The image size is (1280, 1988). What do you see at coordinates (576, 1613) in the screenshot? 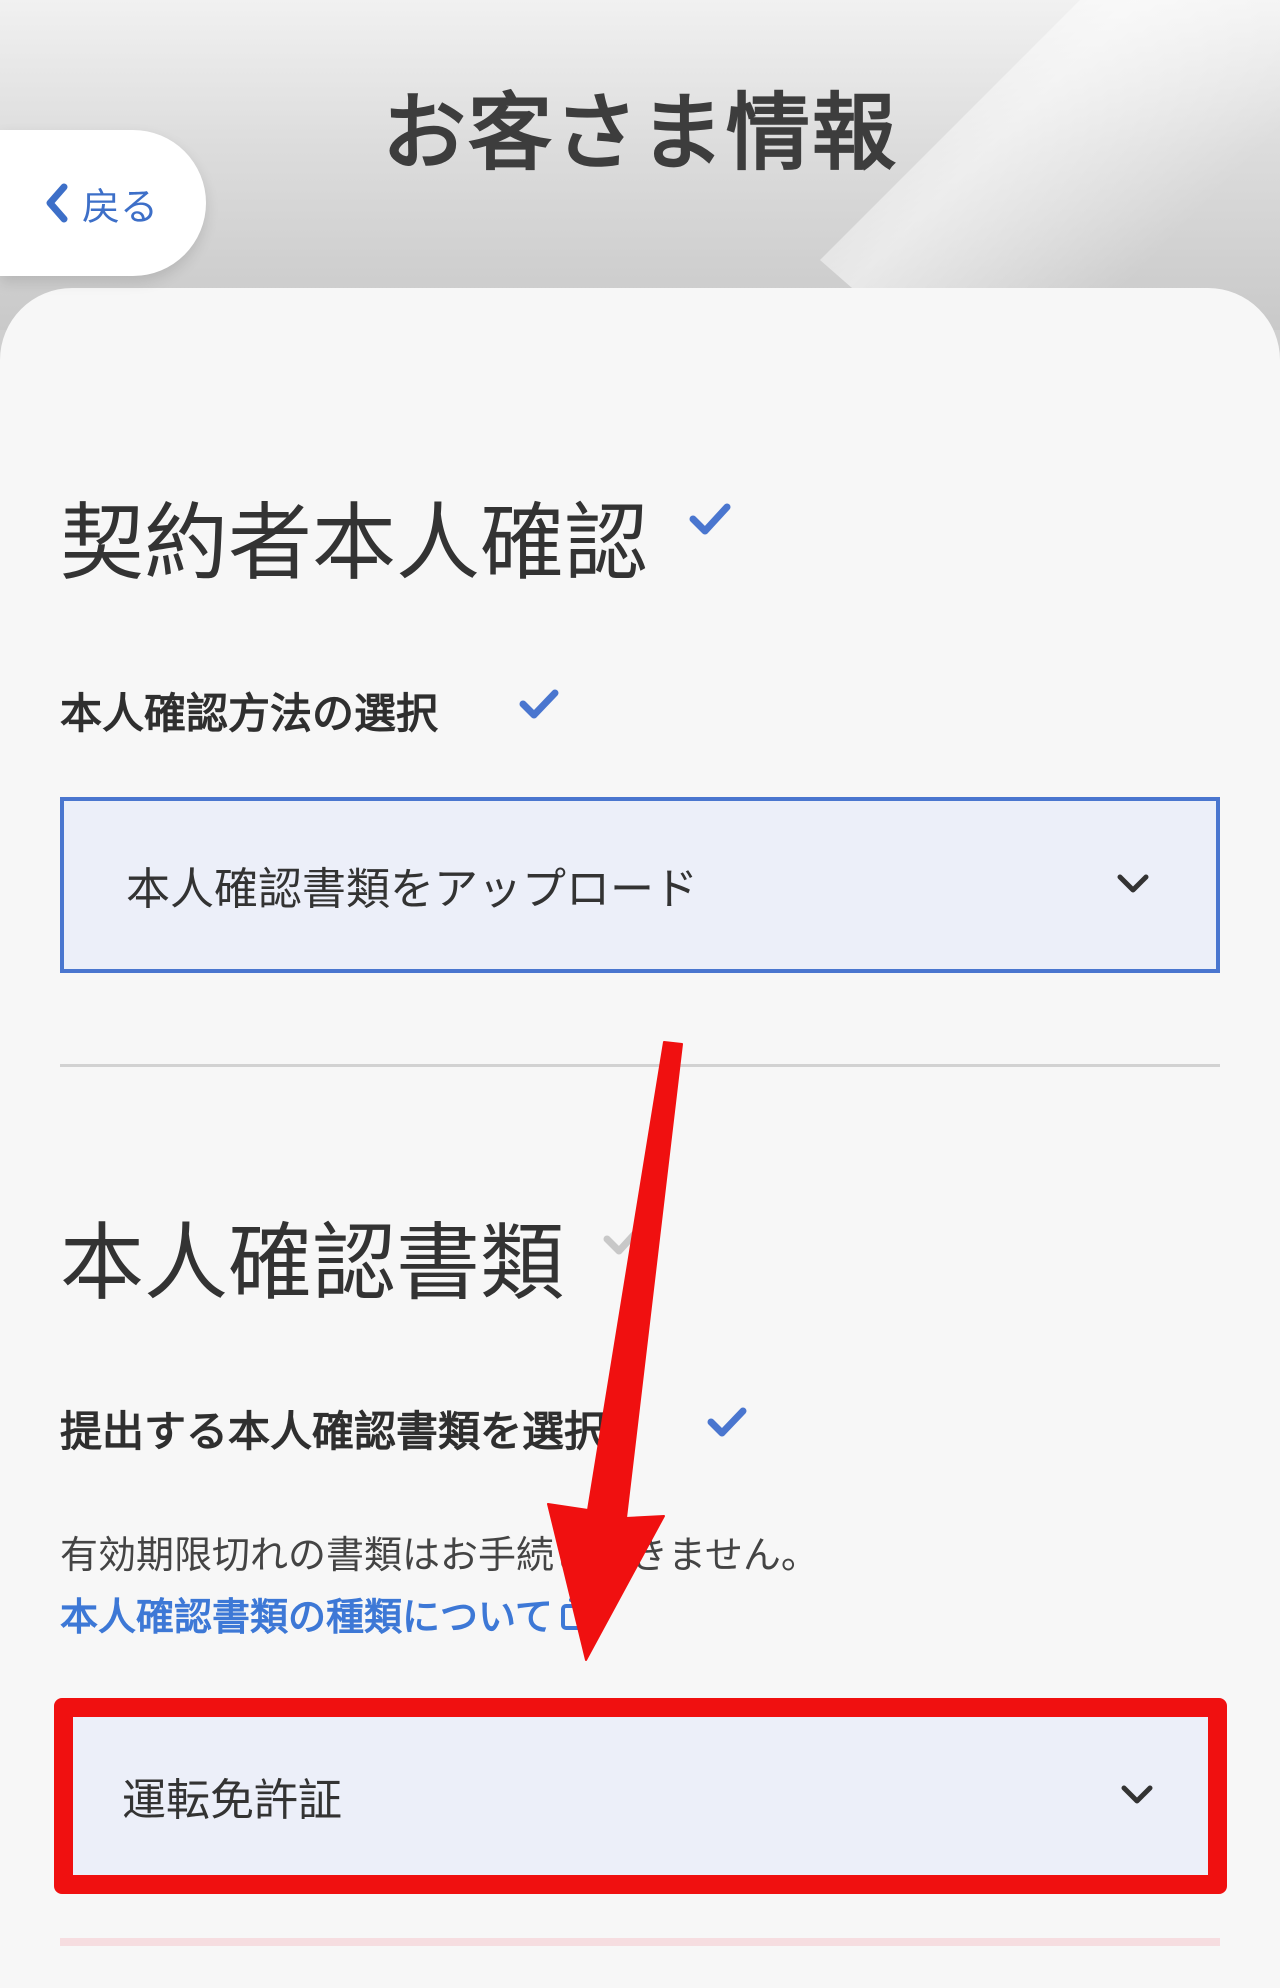
I see `external-link-icon` at bounding box center [576, 1613].